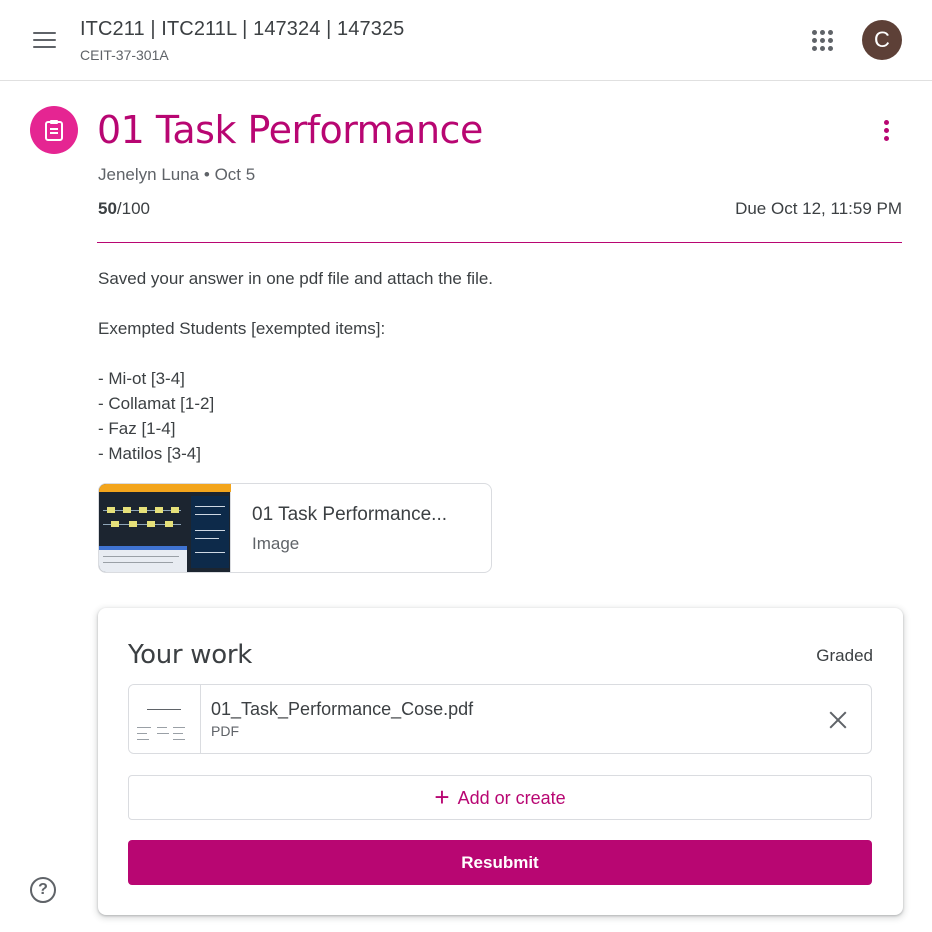  I want to click on points: 50/100, so click(124, 209).